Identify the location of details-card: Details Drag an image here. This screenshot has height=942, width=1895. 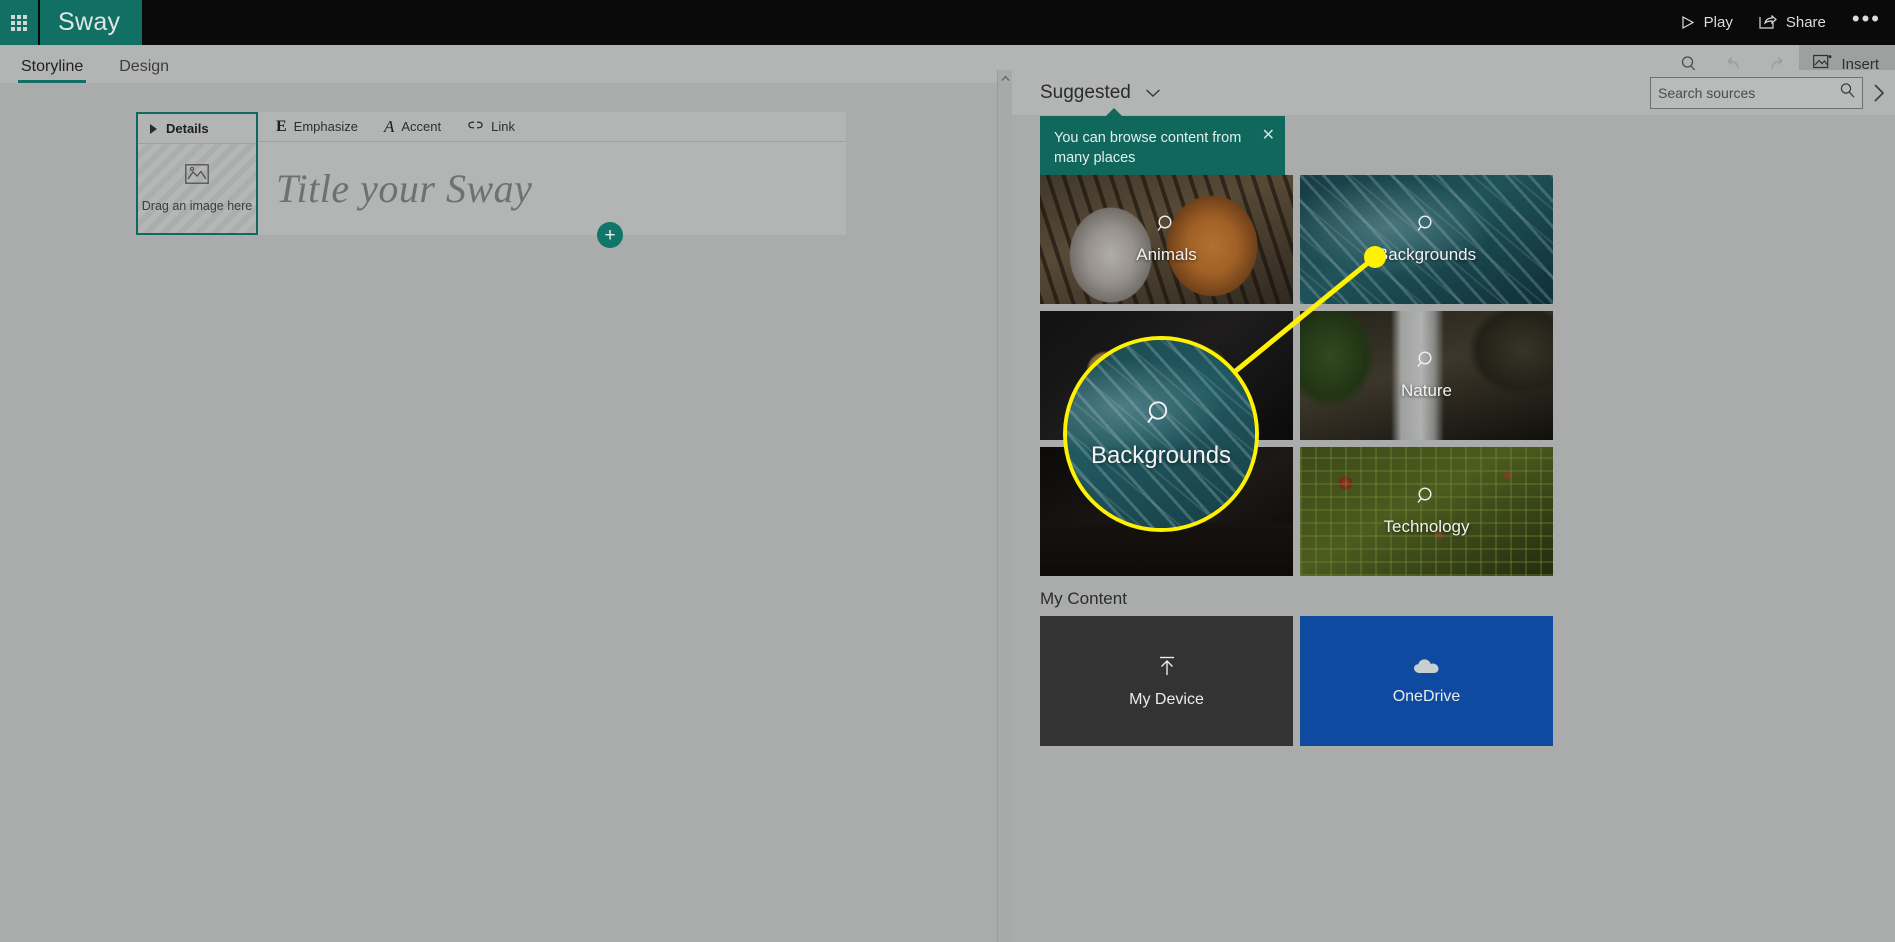
(197, 173).